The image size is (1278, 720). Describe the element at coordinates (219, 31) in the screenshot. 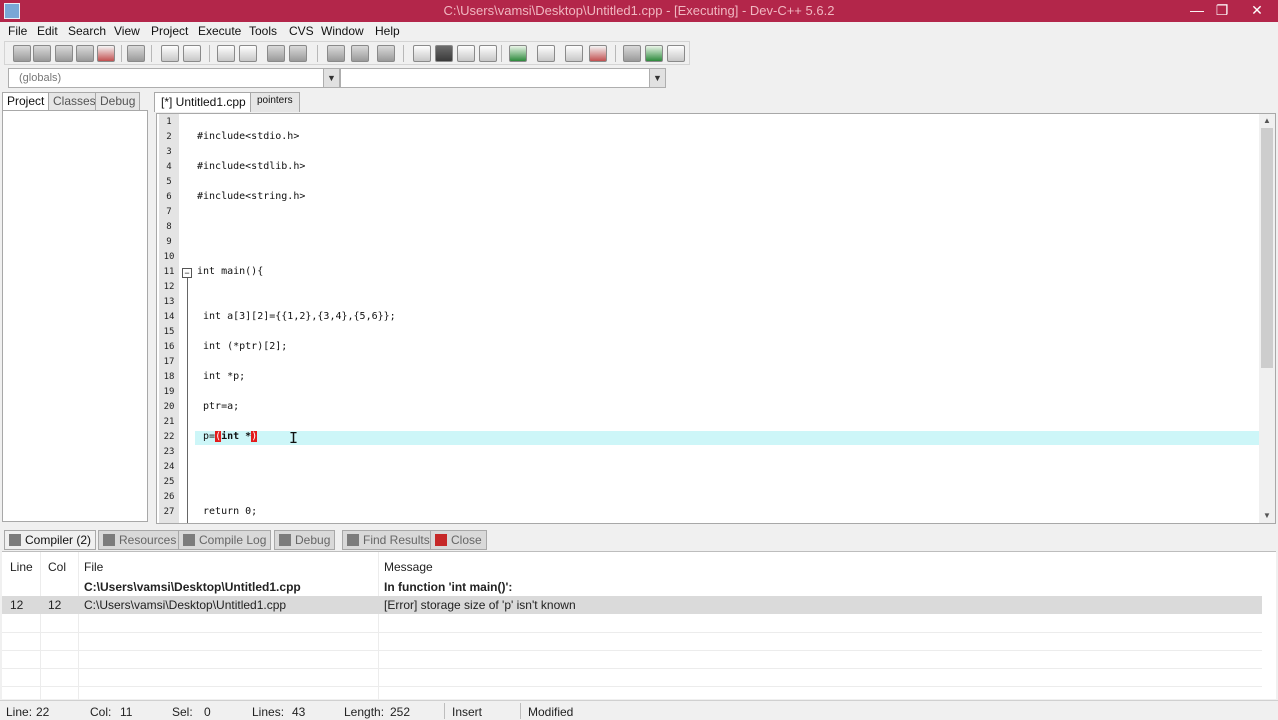

I see `menu-execute: Execute` at that location.